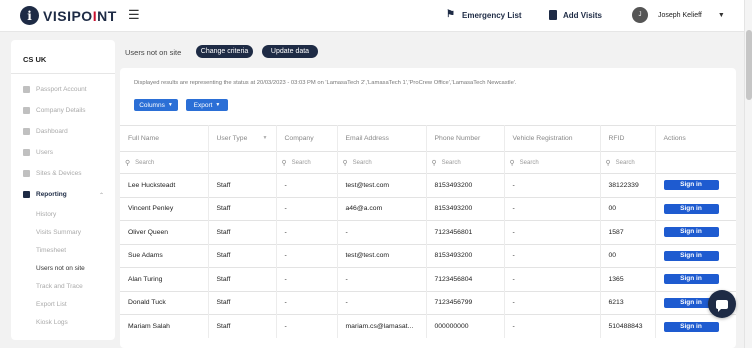  What do you see at coordinates (134, 15) in the screenshot?
I see `hamburger-icon: ☰` at bounding box center [134, 15].